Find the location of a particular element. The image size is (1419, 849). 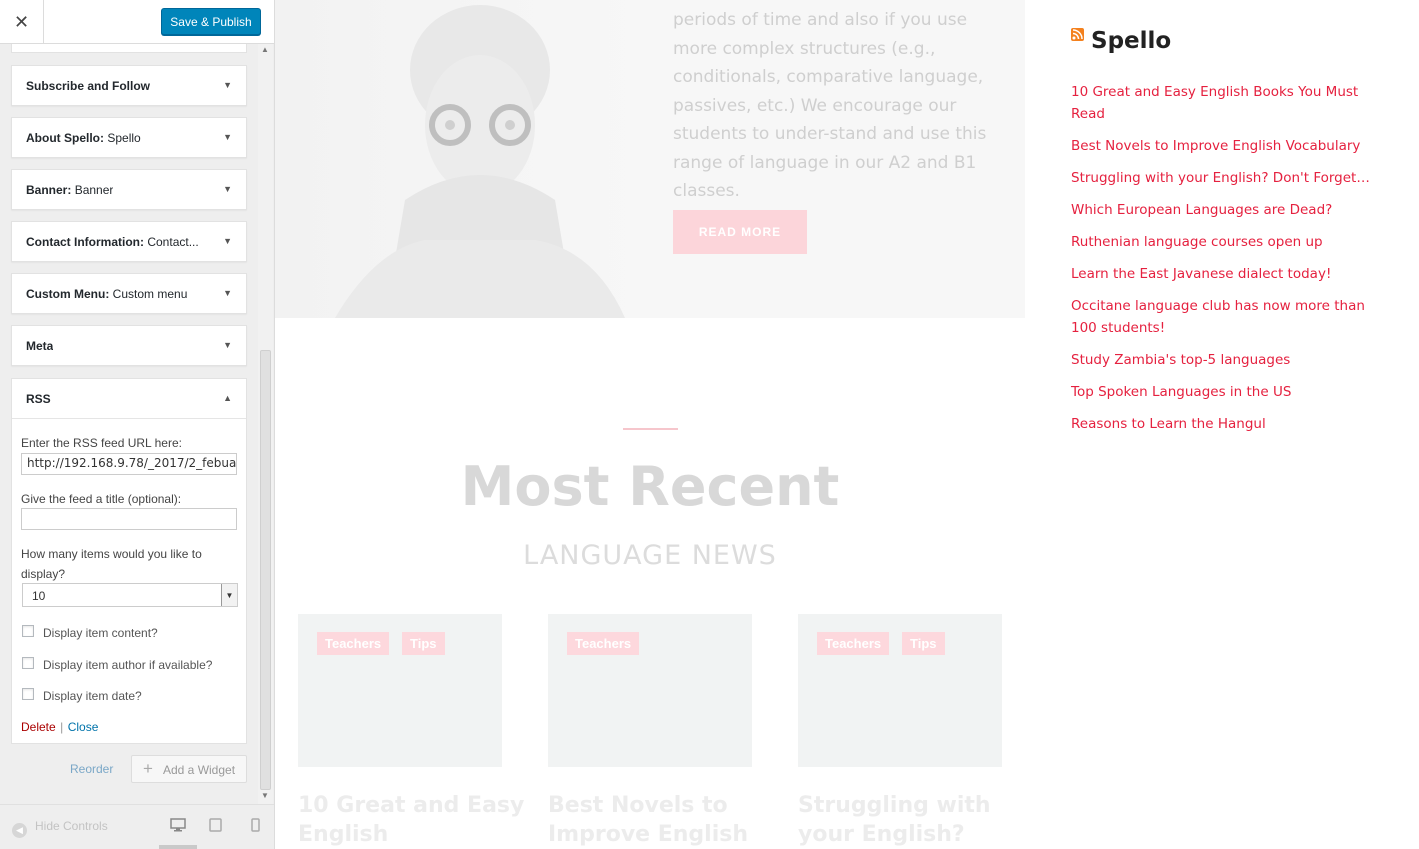

section-subtitle: LANGUAGE NEWS is located at coordinates (650, 555).